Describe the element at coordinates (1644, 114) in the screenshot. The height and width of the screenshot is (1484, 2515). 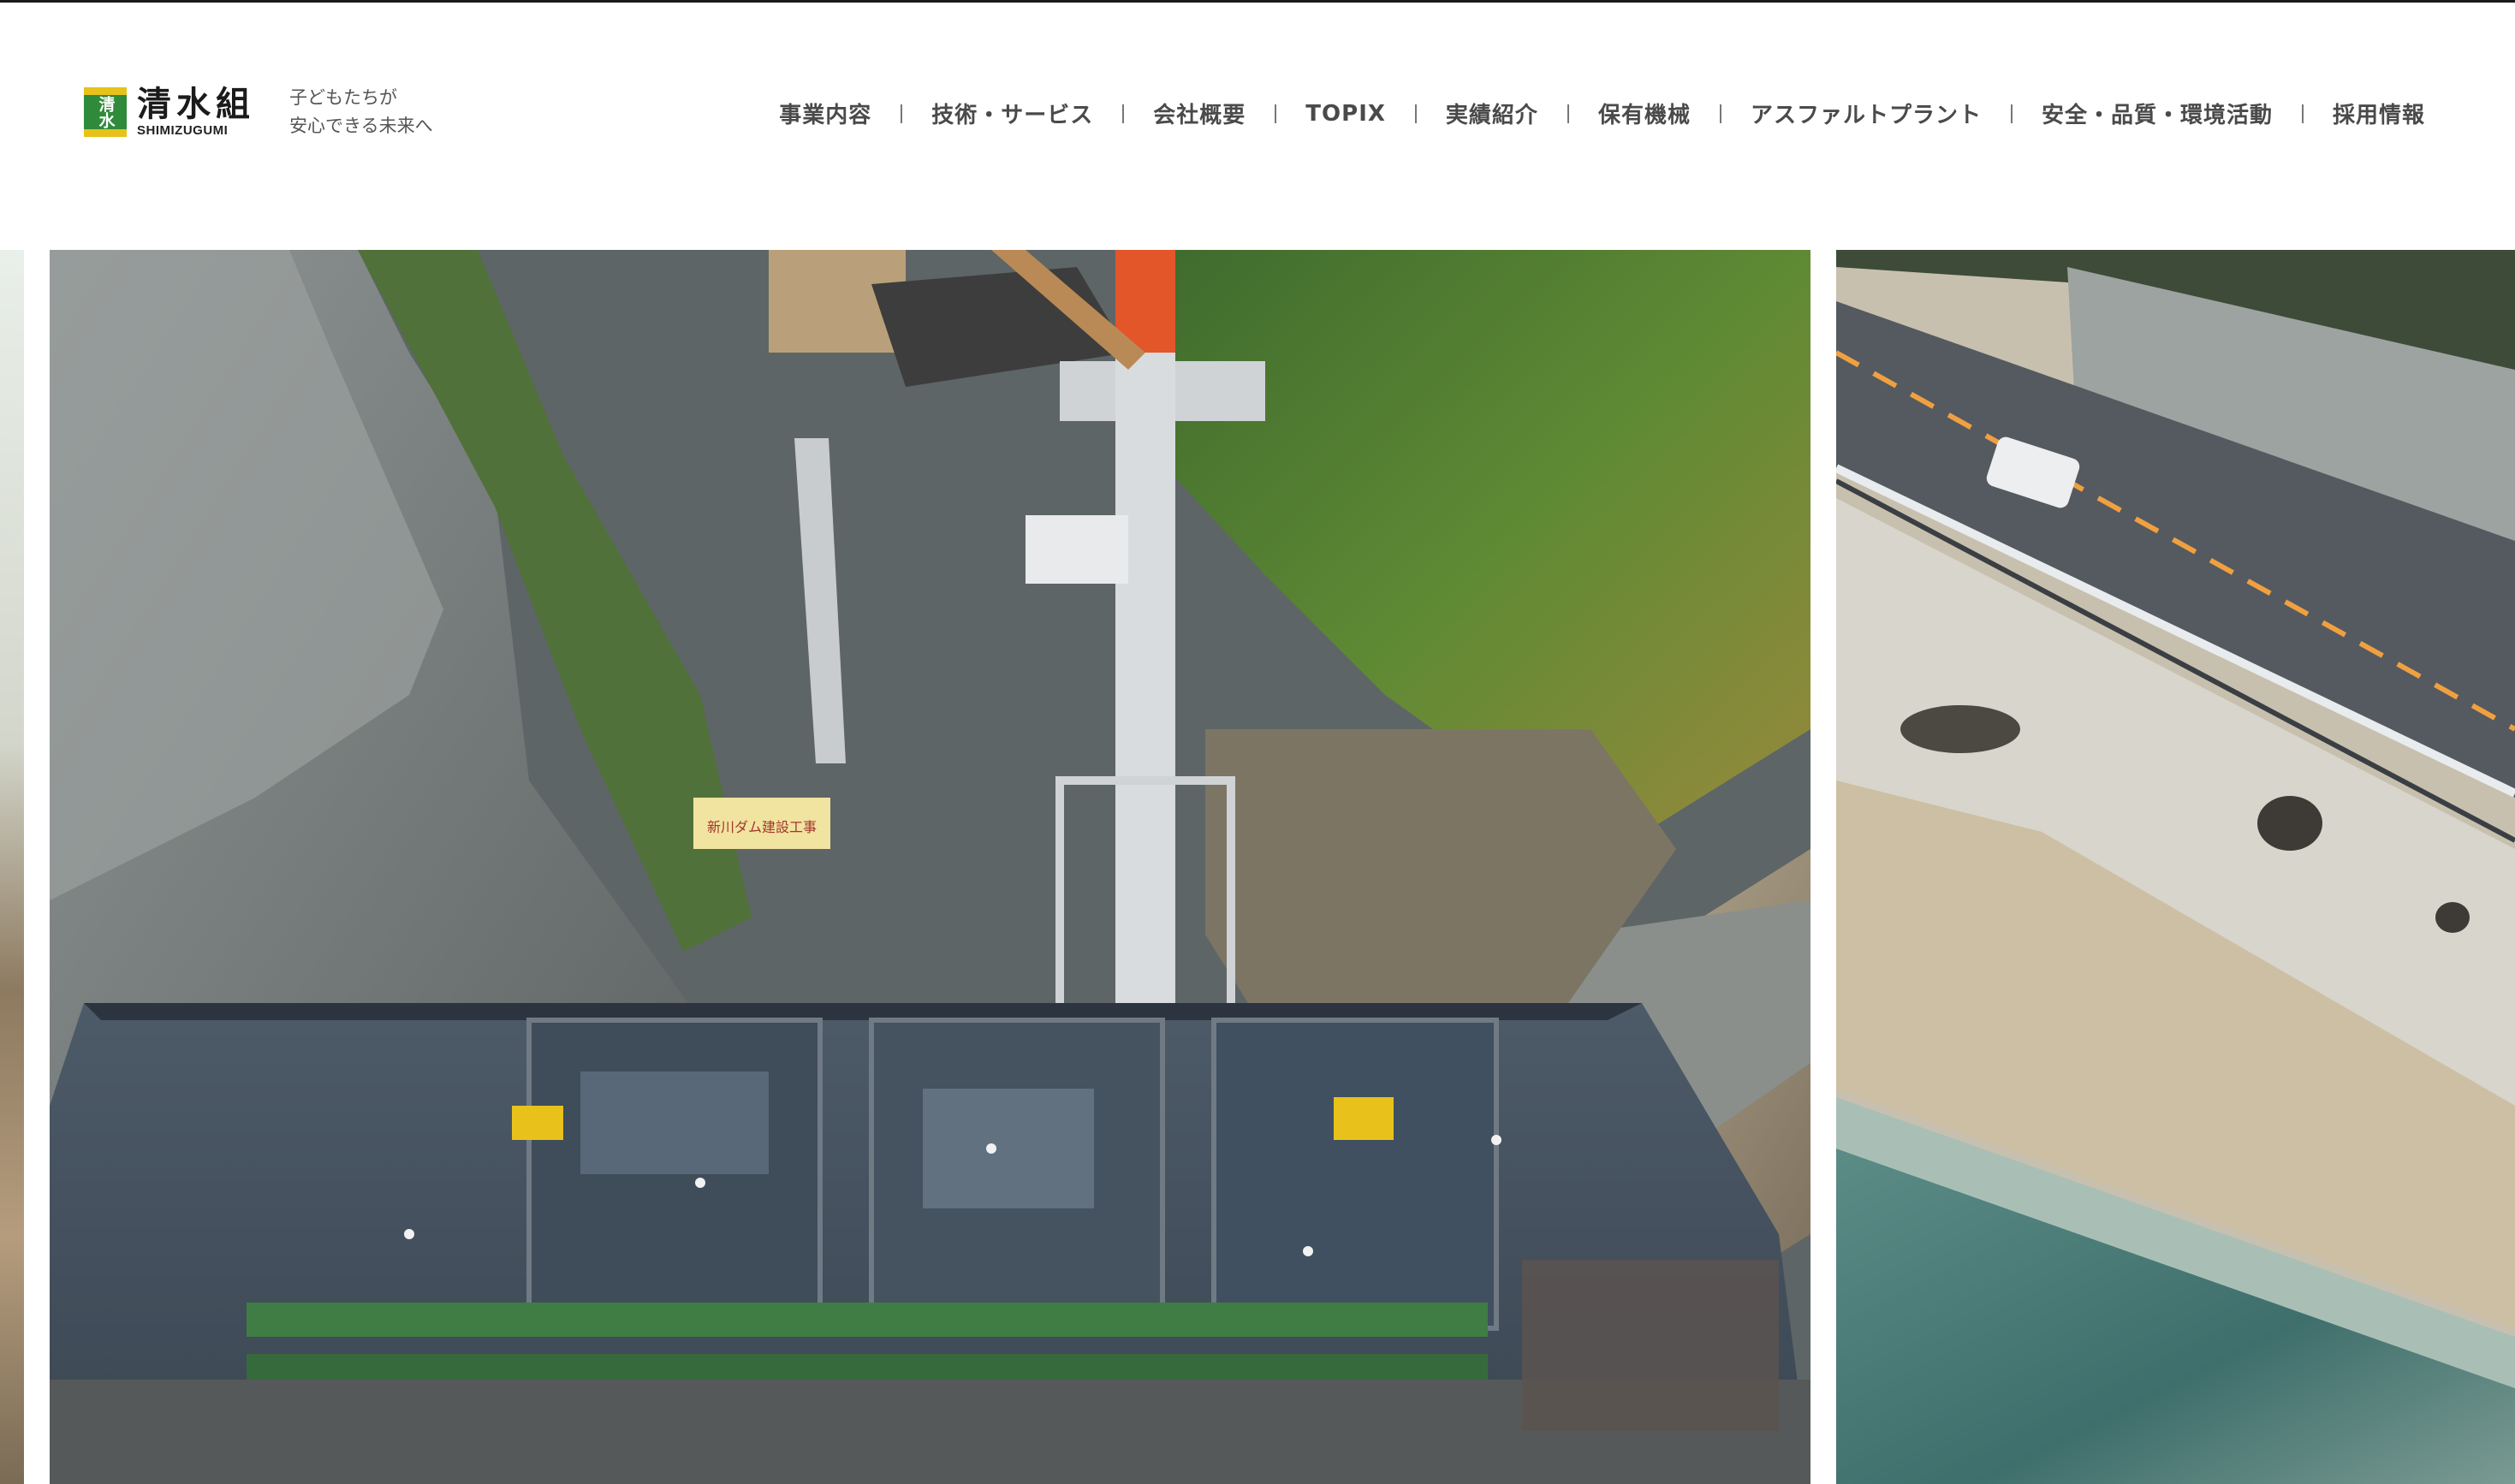
I see `nav-item-machinery: 保有機械` at that location.